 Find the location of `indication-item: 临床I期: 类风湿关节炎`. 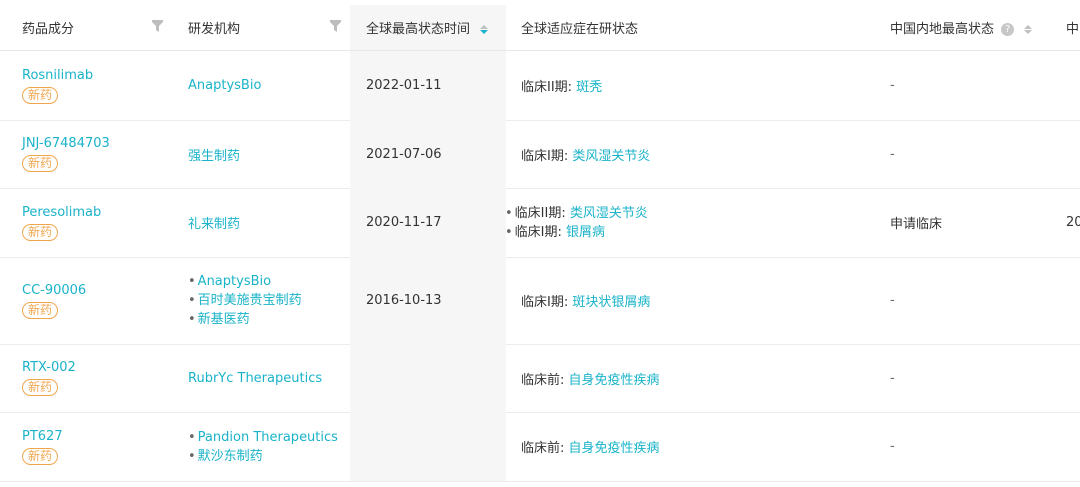

indication-item: 临床I期: 类风湿关节炎 is located at coordinates (691, 154).